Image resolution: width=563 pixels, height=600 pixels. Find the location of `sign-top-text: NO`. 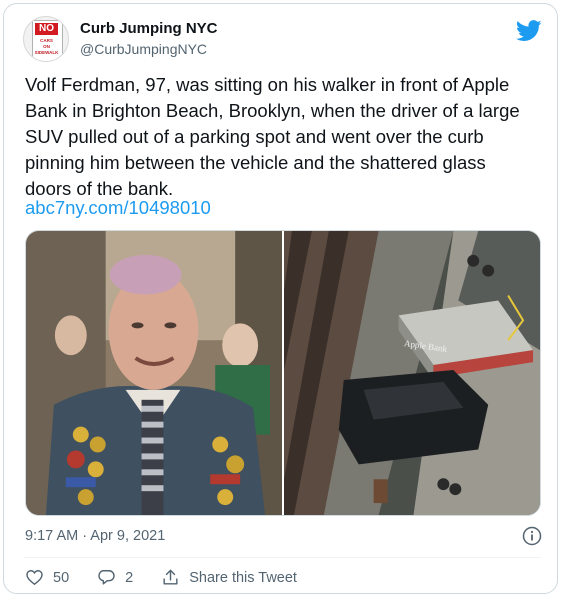

sign-top-text: NO is located at coordinates (46, 29).